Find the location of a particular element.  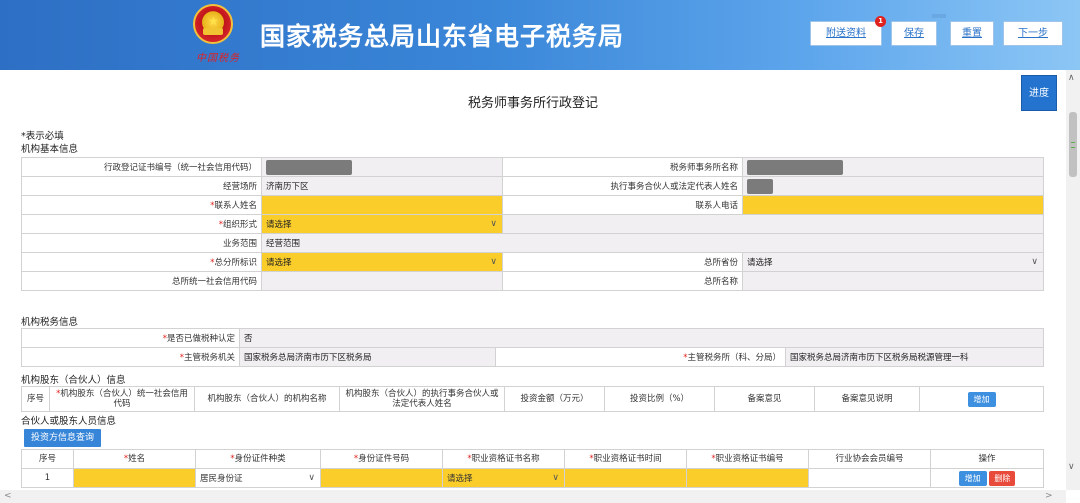

sh-col-name: 机构股东（合伙人）的机构名称 is located at coordinates (267, 399).